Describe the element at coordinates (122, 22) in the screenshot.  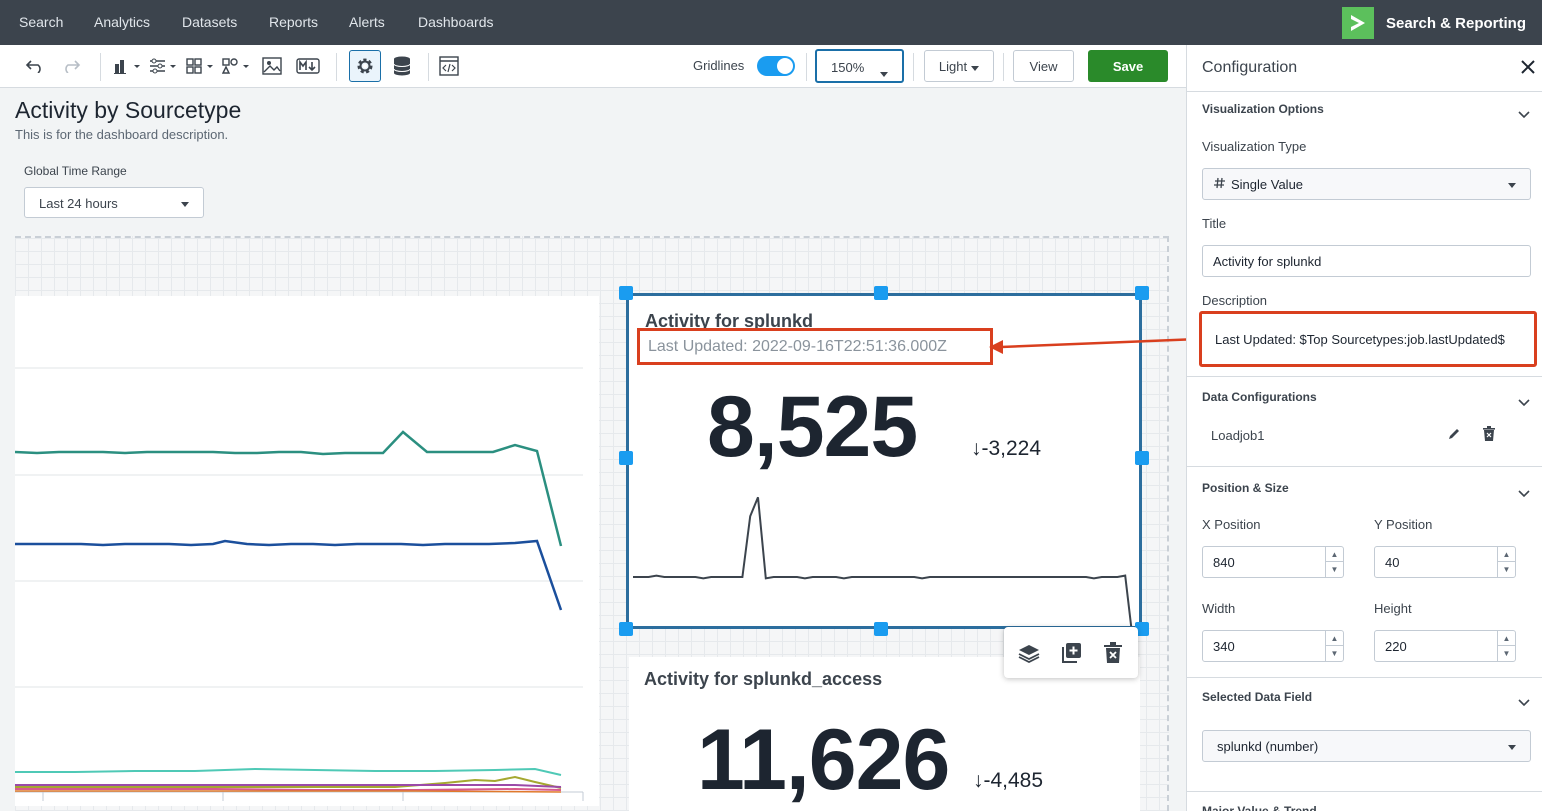
I see `nav-analytics: Analytics` at that location.